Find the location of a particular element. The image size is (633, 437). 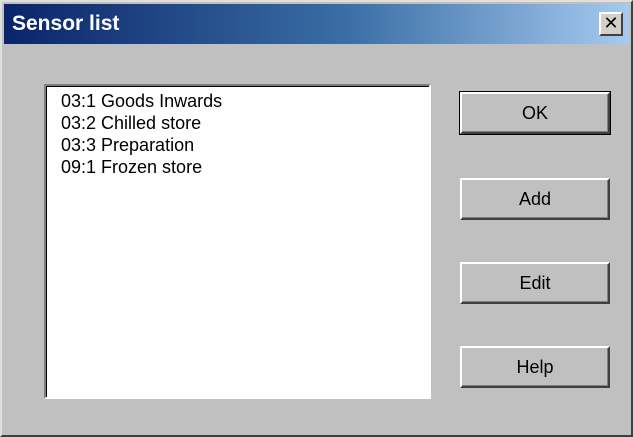

window-title: Sensor list is located at coordinates (66, 23).